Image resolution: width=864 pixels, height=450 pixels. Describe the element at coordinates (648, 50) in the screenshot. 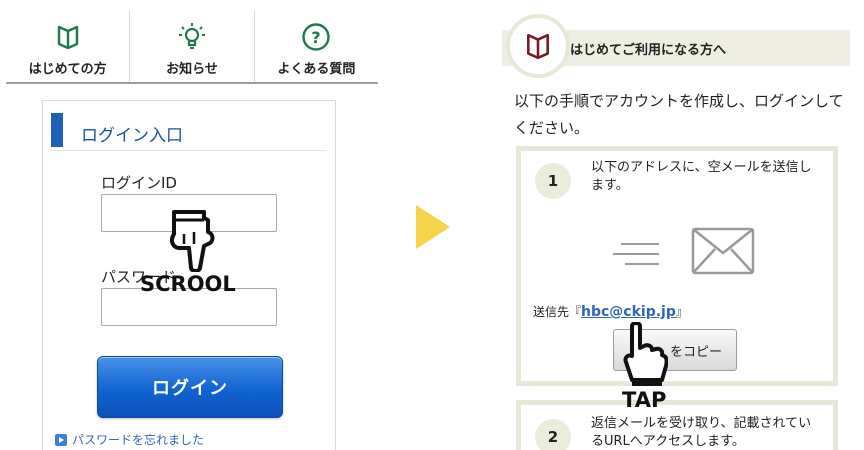

I see `section-title: はじめてご利用になる方へ` at that location.